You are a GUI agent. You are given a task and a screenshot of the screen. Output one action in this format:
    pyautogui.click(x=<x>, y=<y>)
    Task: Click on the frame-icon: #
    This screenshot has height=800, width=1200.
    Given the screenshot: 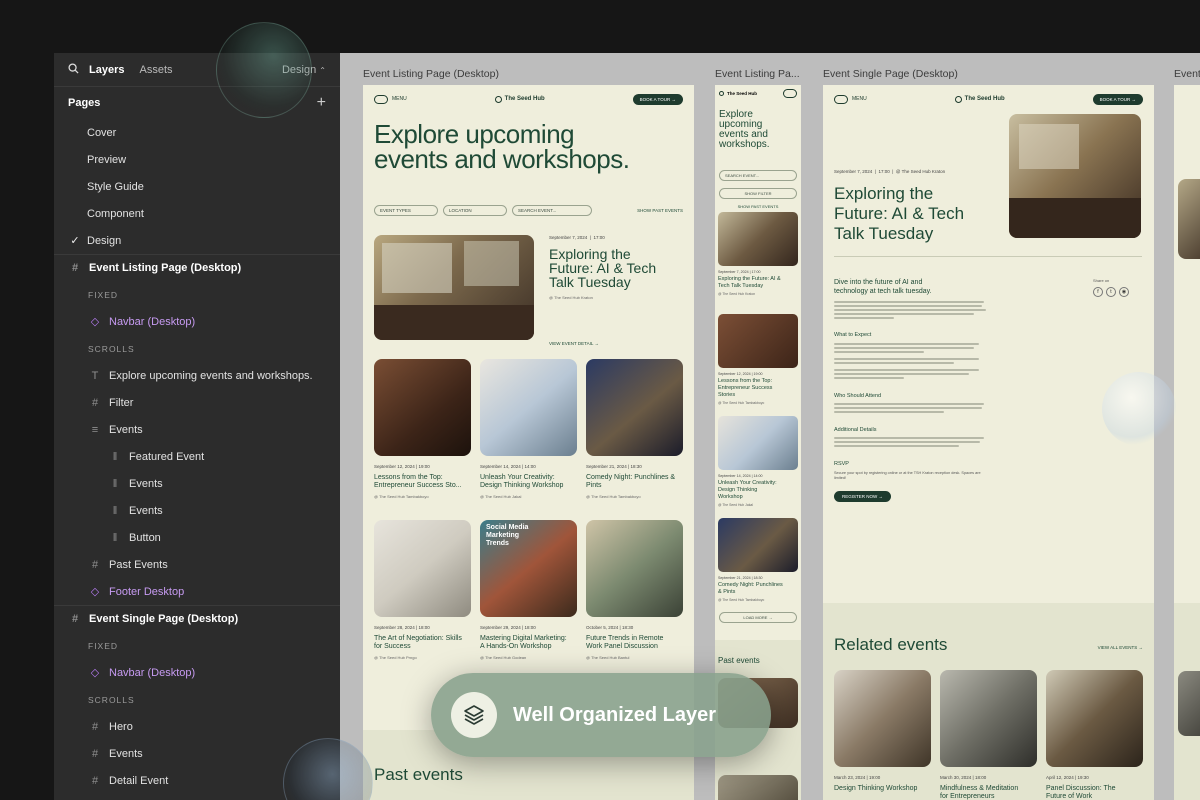 What is the action you would take?
    pyautogui.click(x=95, y=780)
    